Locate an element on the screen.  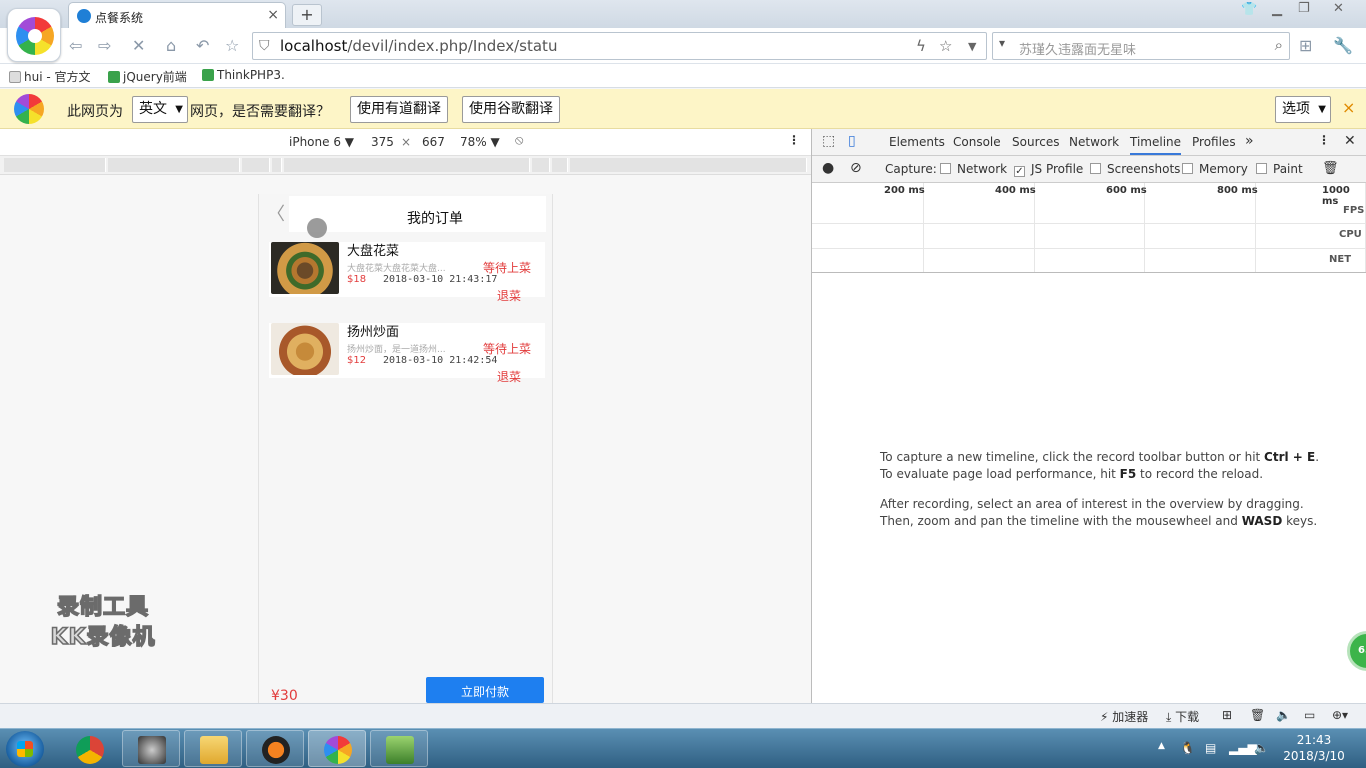
search-input: 苏瑾久违露面无星味 is located at coordinates (1077, 48).